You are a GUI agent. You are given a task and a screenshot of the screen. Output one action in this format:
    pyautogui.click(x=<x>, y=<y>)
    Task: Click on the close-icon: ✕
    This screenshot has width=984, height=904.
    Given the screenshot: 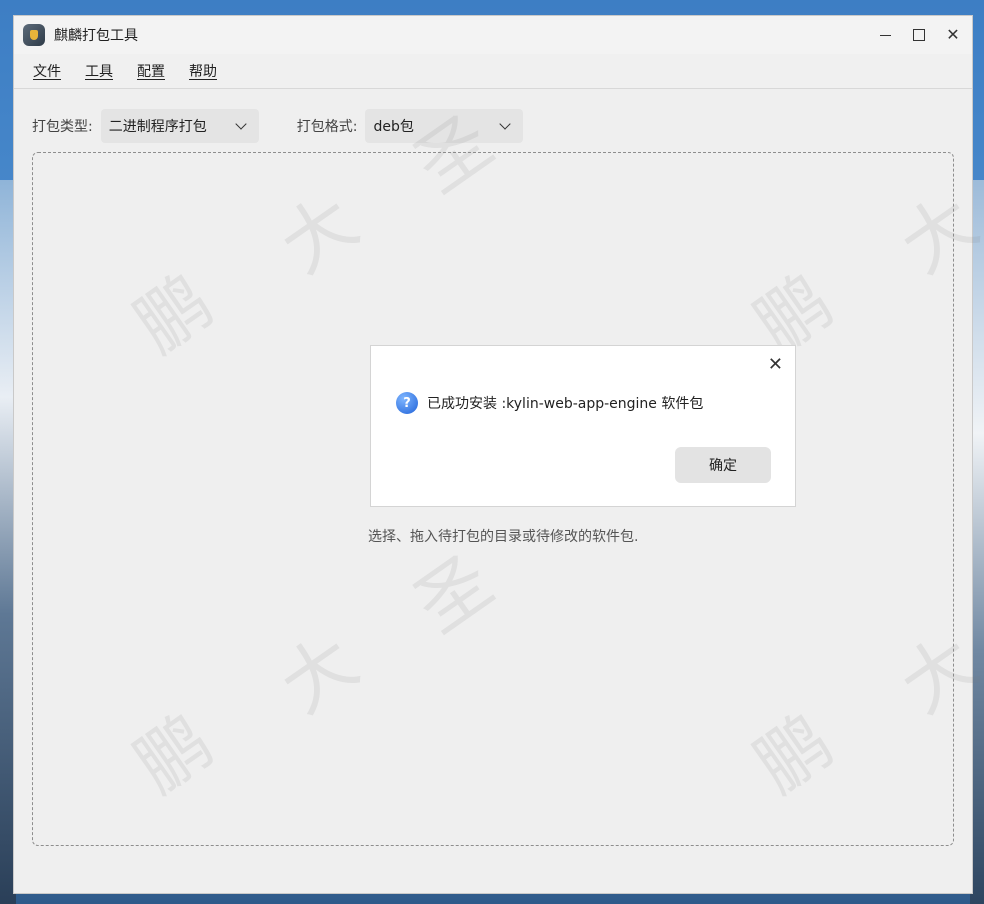 What is the action you would take?
    pyautogui.click(x=953, y=34)
    